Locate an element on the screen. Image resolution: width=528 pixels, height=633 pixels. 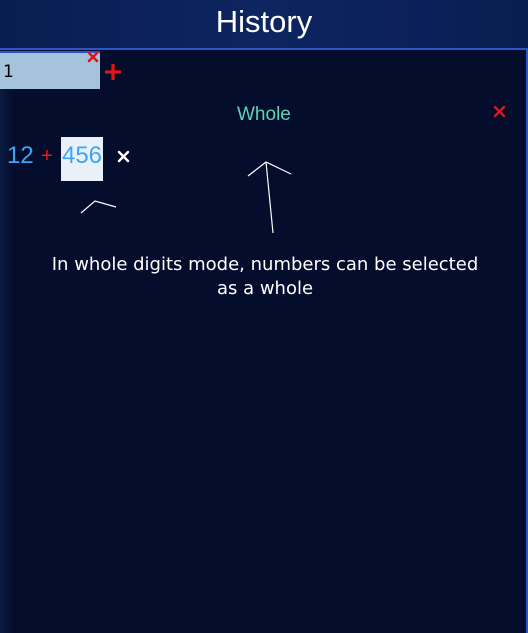
plus-icon is located at coordinates (113, 72).